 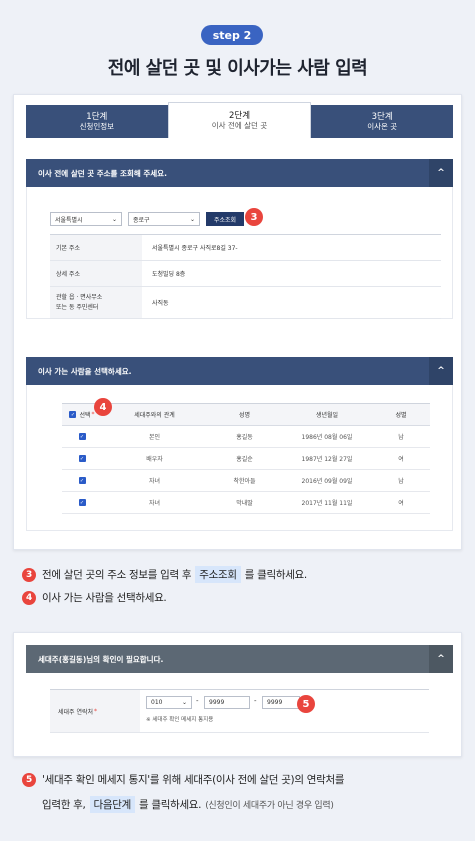 I want to click on info-value: 도청빌딩 8층, so click(x=169, y=274).